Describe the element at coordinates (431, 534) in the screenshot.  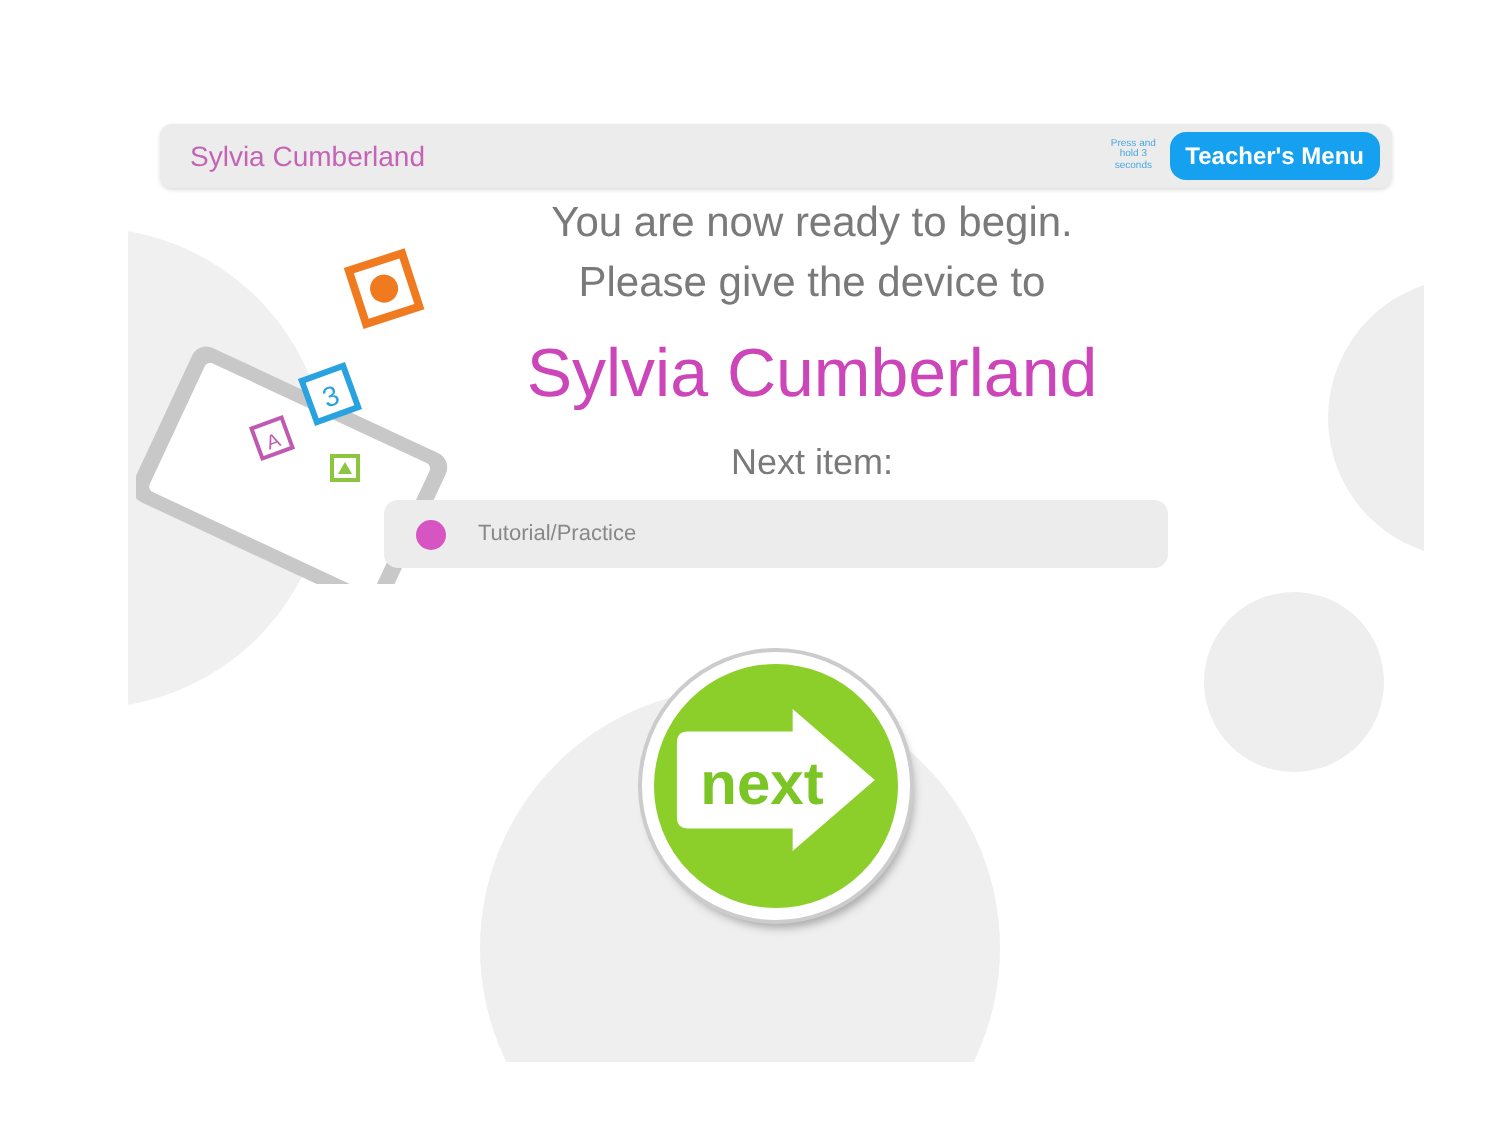
I see `item-dot-icon` at that location.